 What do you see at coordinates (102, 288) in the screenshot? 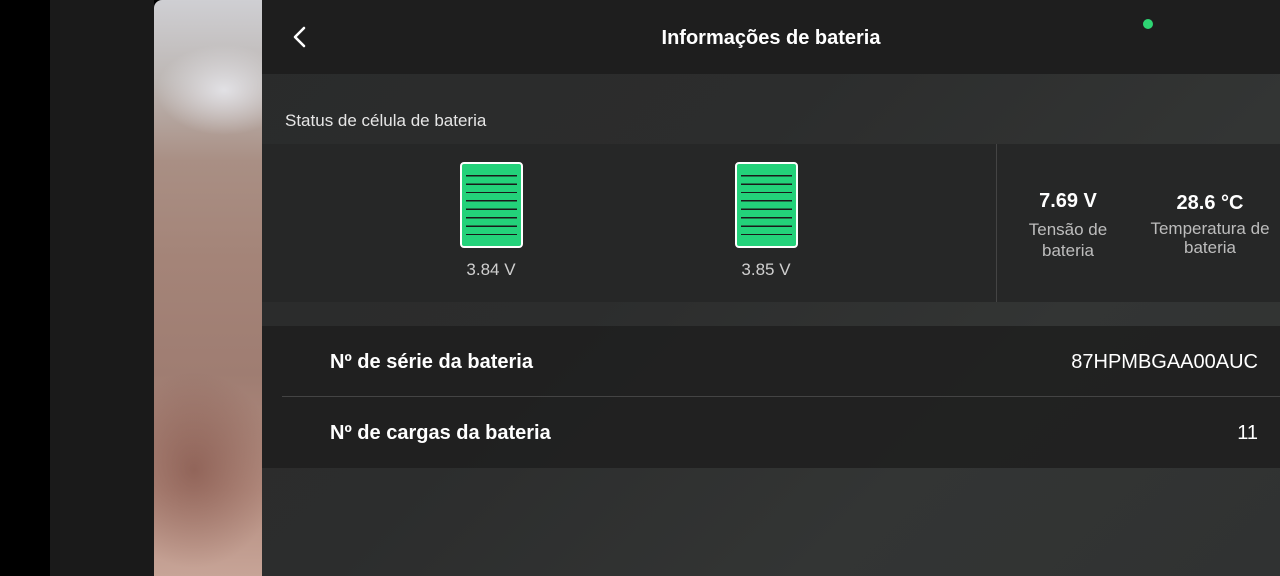
I see `left-sidebar-strip` at bounding box center [102, 288].